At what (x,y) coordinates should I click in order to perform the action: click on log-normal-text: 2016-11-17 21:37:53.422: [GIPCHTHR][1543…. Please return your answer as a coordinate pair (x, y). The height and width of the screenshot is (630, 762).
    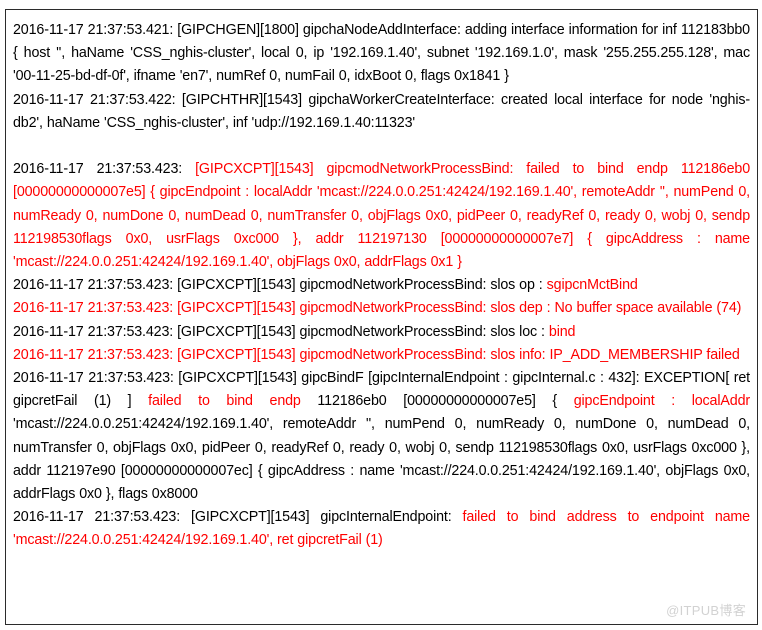
    Looking at the image, I should click on (381, 111).